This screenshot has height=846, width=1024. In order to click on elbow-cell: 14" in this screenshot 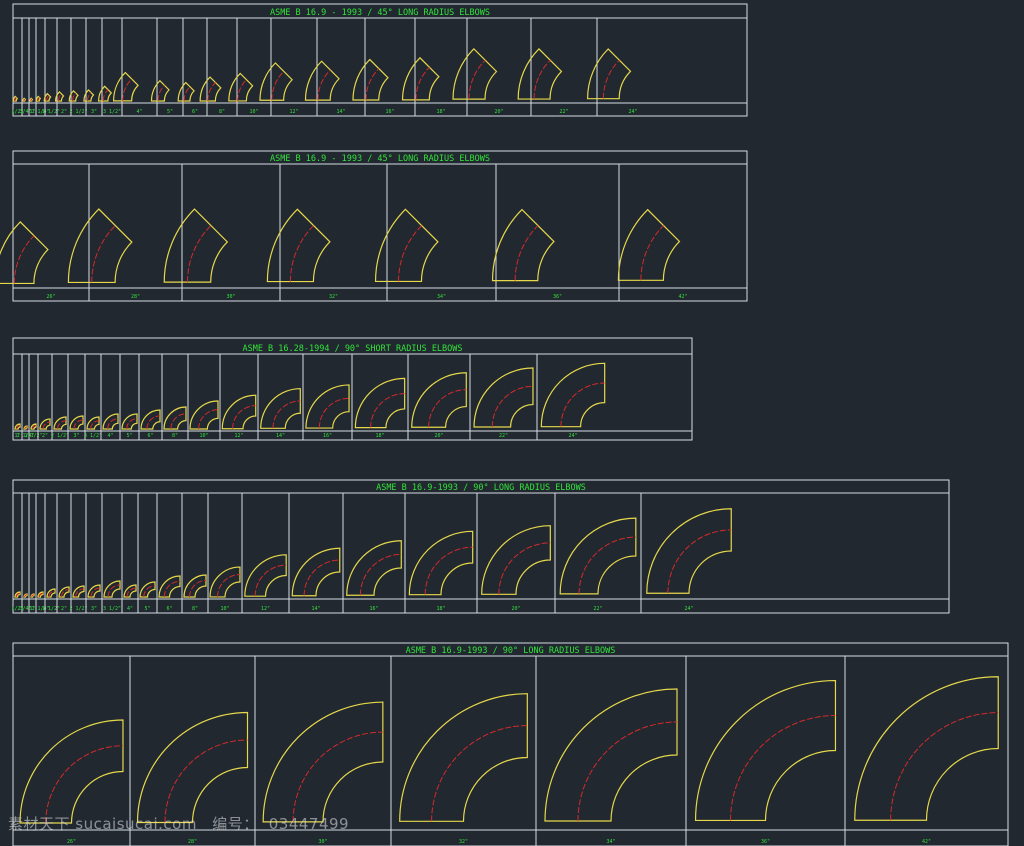, I will do `click(325, 87)`.